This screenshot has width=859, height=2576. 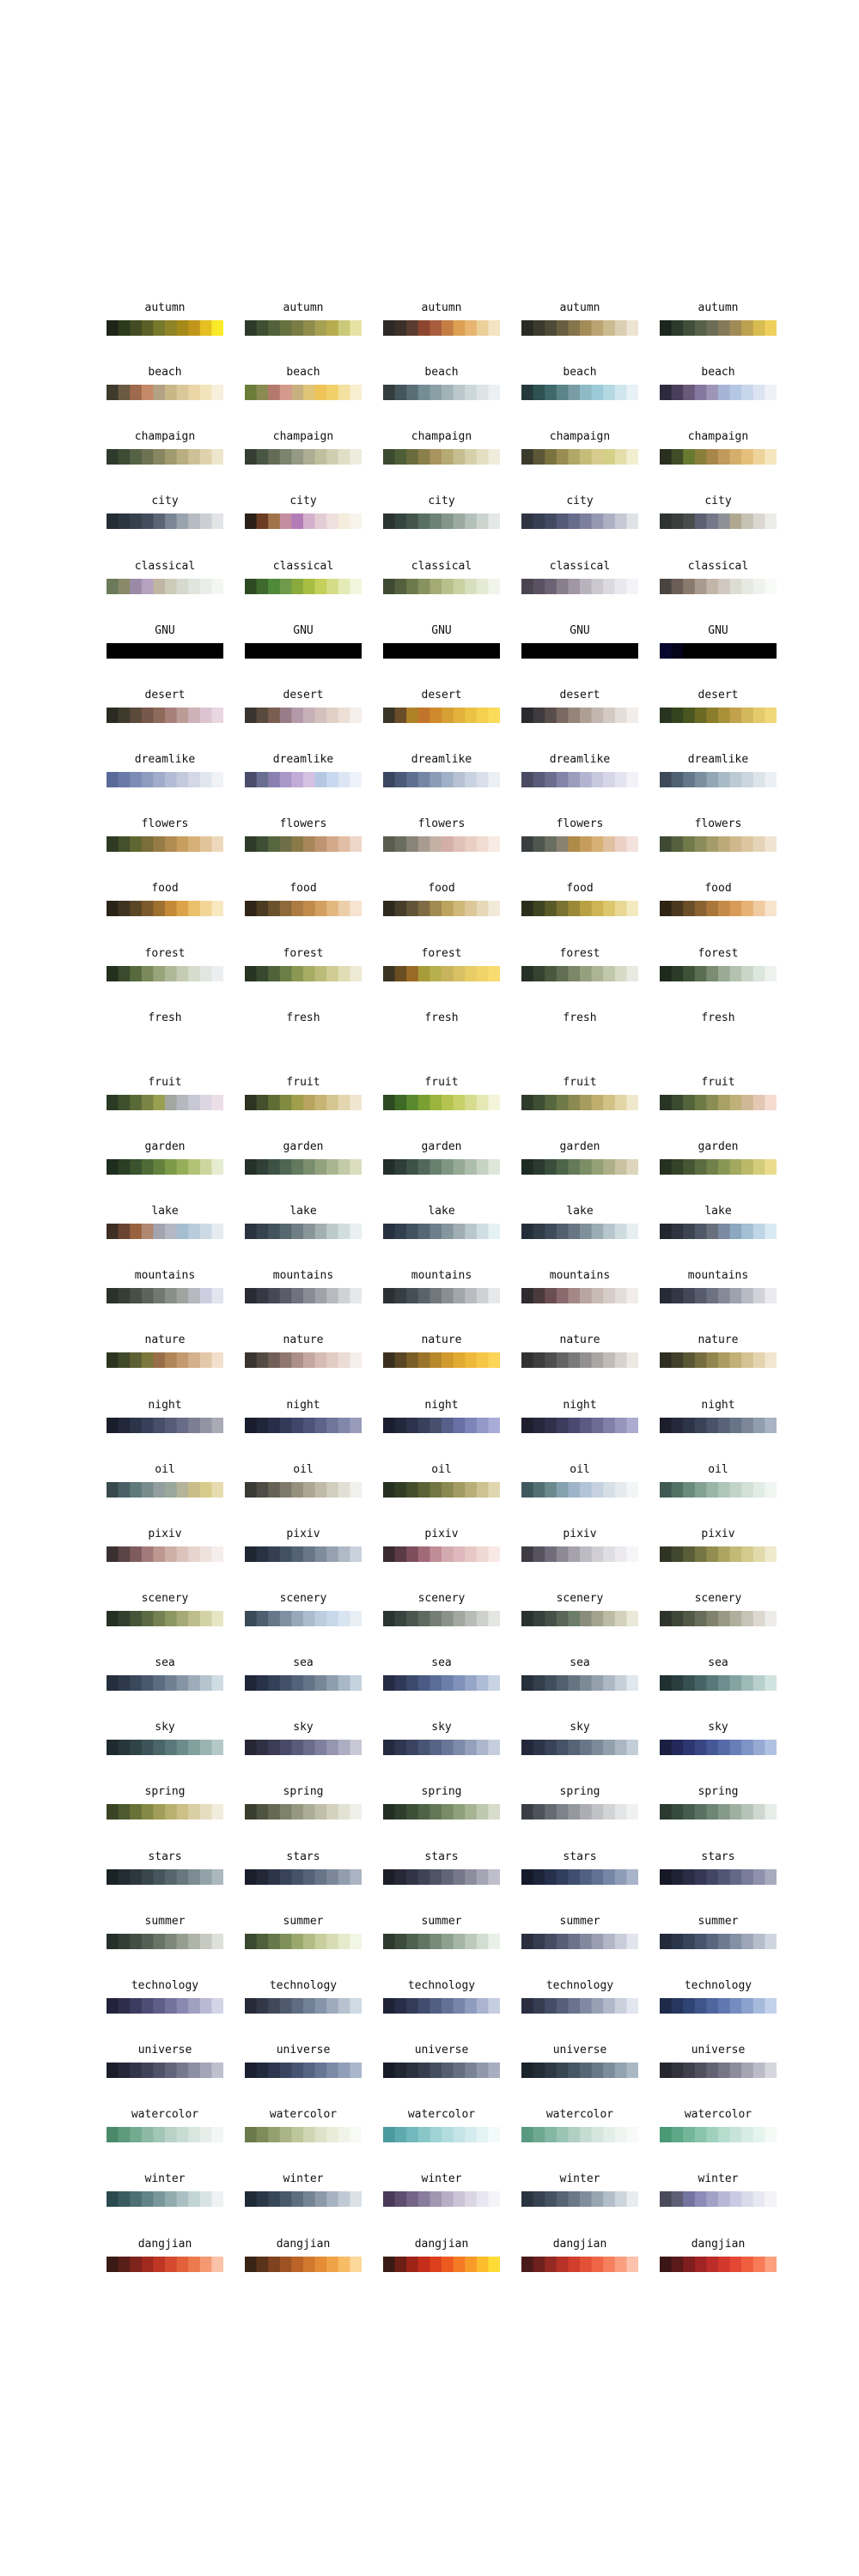 I want to click on palette-cell-sea-1: sea, so click(x=165, y=1682).